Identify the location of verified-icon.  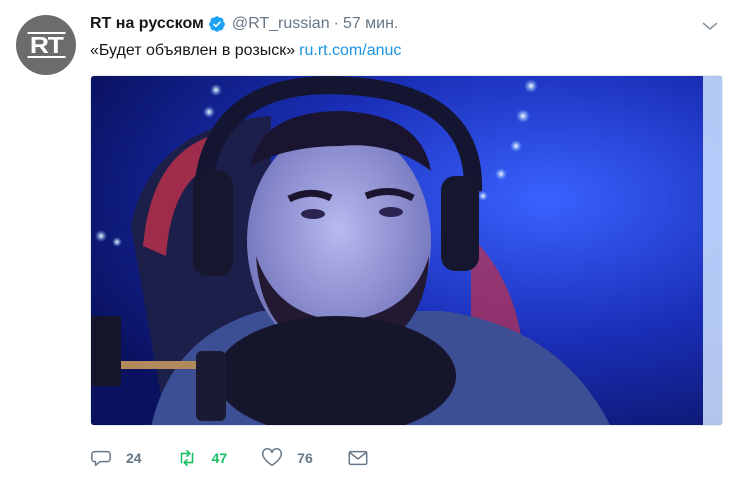
(217, 24).